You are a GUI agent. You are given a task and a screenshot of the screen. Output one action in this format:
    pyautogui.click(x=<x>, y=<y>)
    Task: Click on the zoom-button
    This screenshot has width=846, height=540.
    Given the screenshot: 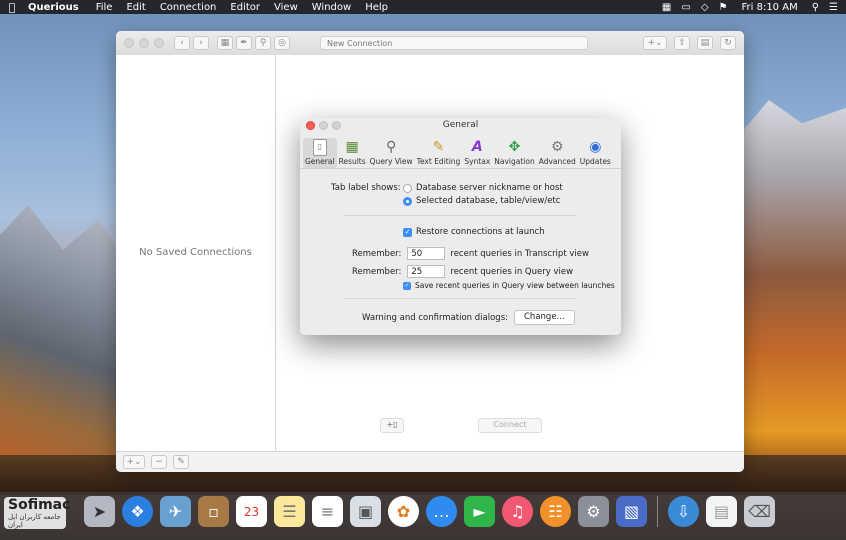 What is the action you would take?
    pyautogui.click(x=159, y=43)
    